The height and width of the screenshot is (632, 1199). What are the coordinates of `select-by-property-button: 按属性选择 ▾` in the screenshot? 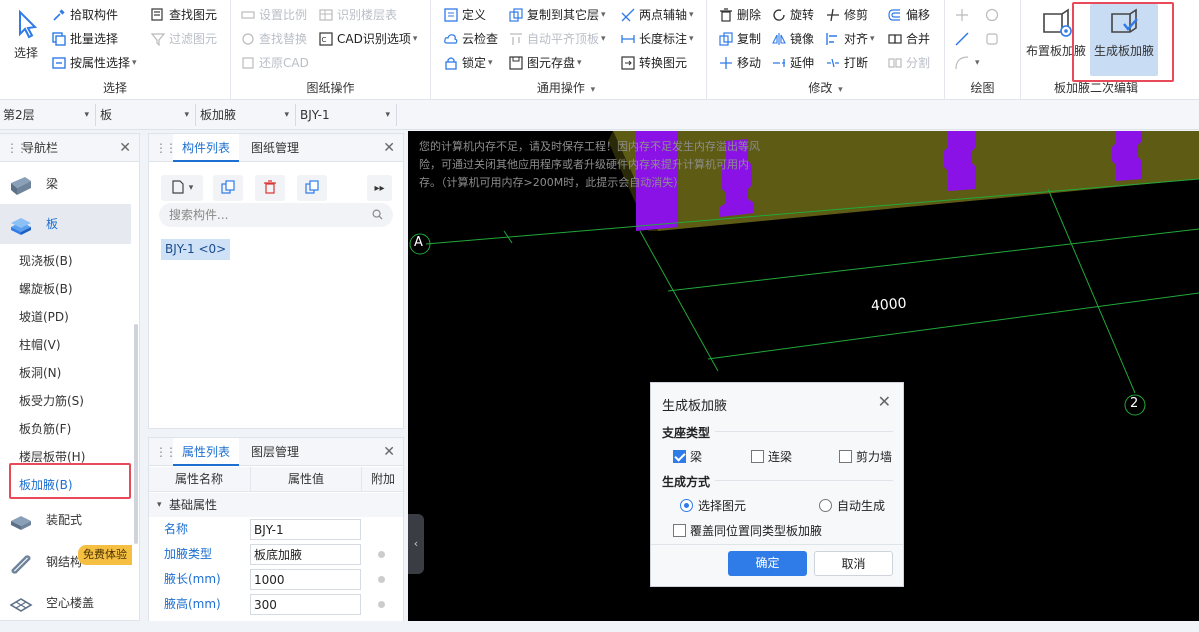 It's located at (94, 63).